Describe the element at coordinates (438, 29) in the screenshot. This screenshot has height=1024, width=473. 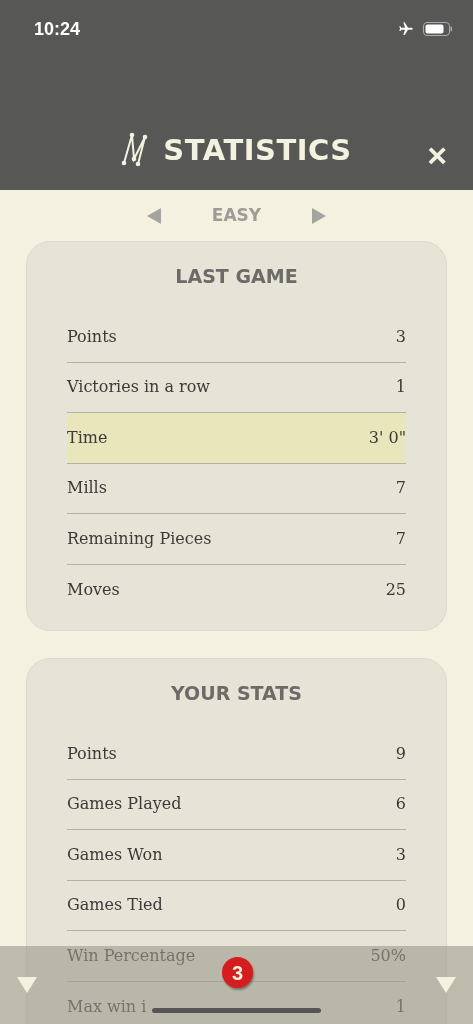
I see `battery-icon` at that location.